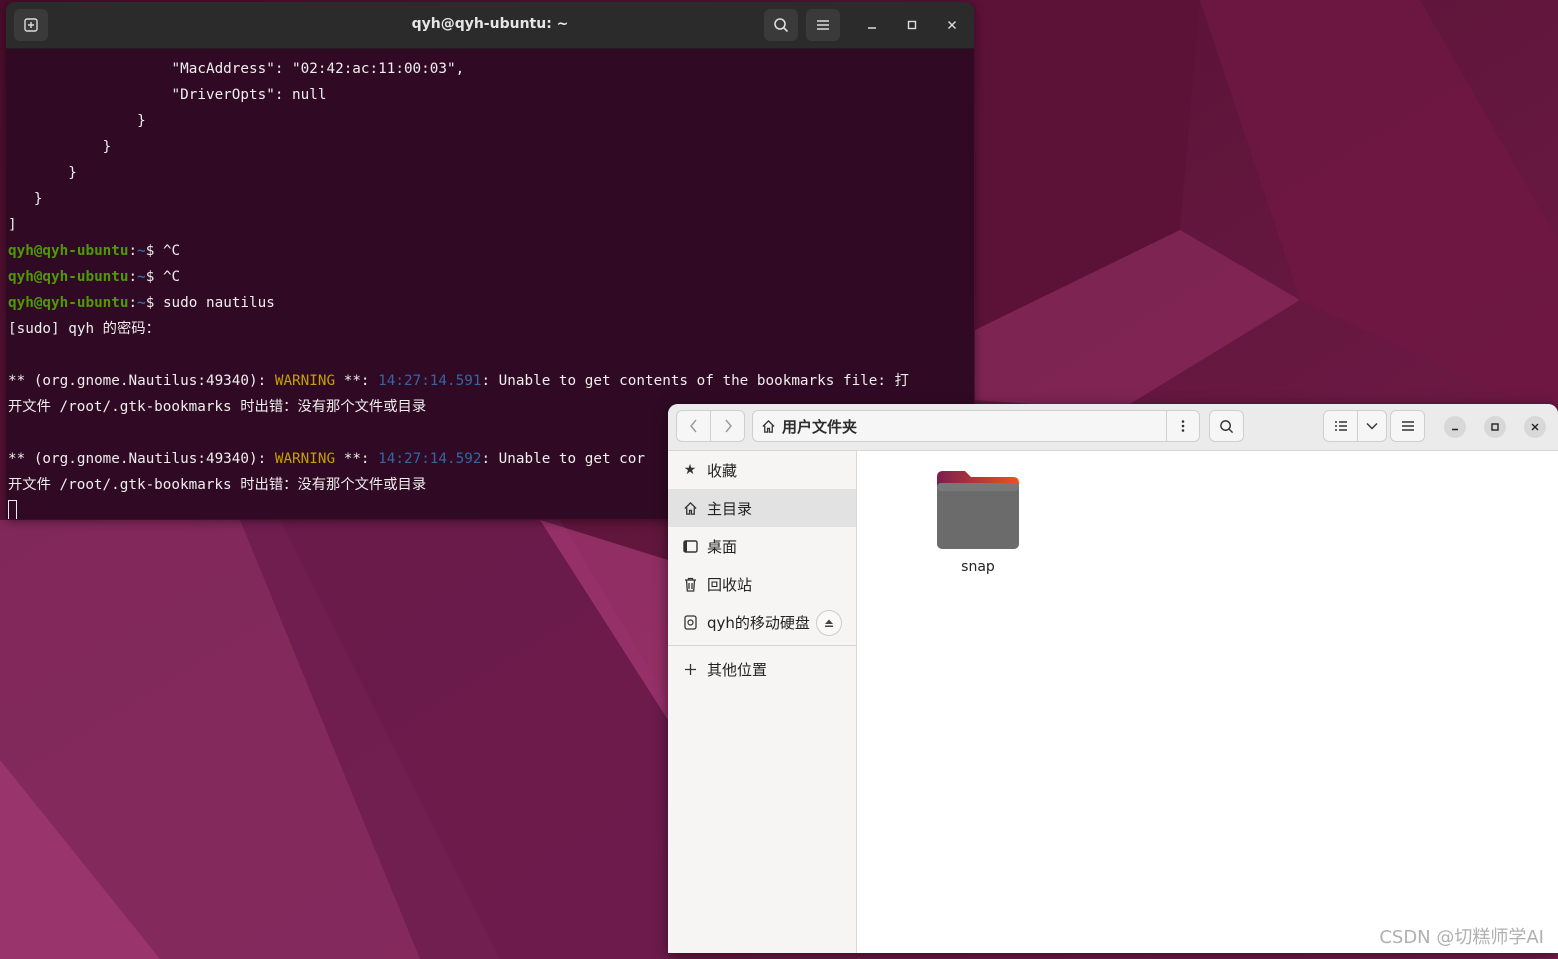 This screenshot has height=959, width=1558. I want to click on command-text: sudo nautilus, so click(218, 303).